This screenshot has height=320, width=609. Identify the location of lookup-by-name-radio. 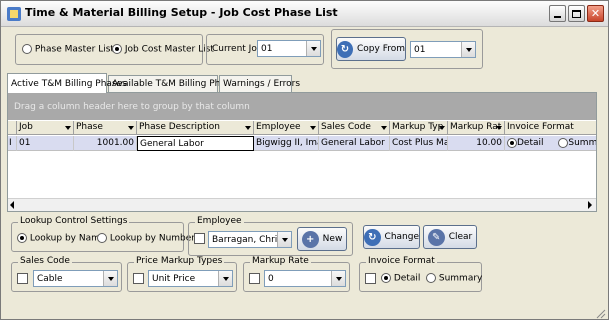
(22, 238).